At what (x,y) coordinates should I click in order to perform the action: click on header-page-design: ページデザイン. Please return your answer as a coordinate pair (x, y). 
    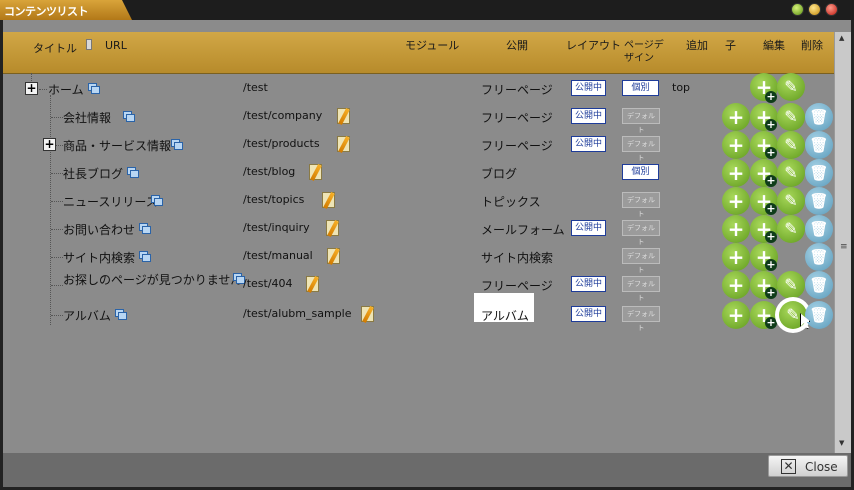
    Looking at the image, I should click on (648, 52).